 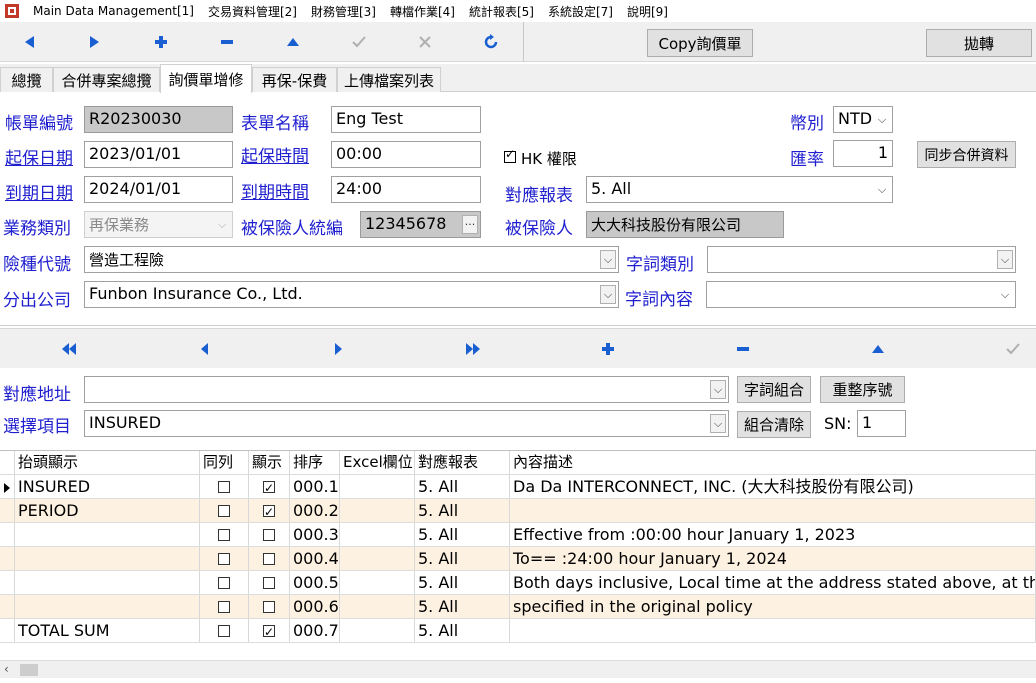 What do you see at coordinates (275, 154) in the screenshot?
I see `start-time-label: 起保時間` at bounding box center [275, 154].